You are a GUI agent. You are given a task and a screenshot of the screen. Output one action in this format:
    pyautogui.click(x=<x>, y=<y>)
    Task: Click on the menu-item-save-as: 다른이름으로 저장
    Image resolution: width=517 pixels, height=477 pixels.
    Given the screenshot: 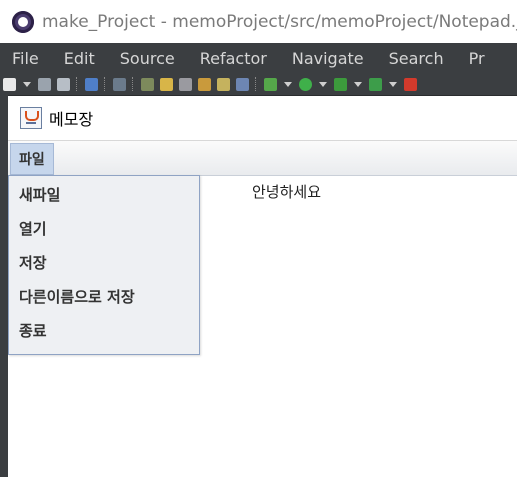 What is the action you would take?
    pyautogui.click(x=104, y=297)
    